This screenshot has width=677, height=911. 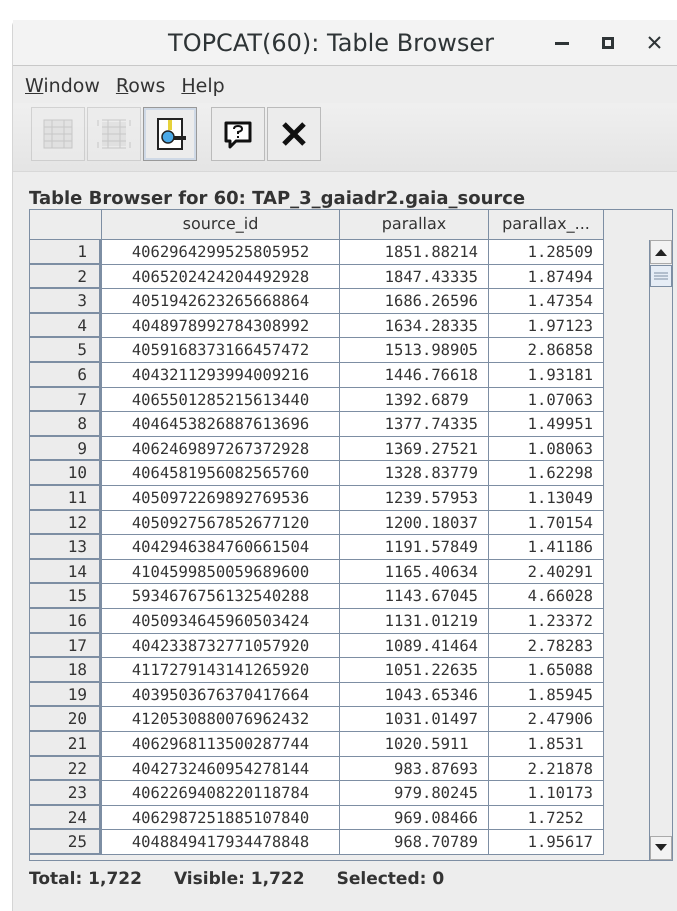 I want to click on row-number: 6, so click(x=66, y=375).